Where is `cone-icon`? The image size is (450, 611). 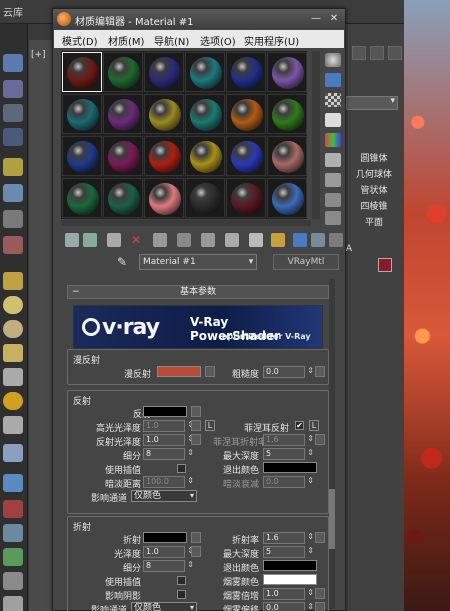 cone-icon is located at coordinates (13, 377).